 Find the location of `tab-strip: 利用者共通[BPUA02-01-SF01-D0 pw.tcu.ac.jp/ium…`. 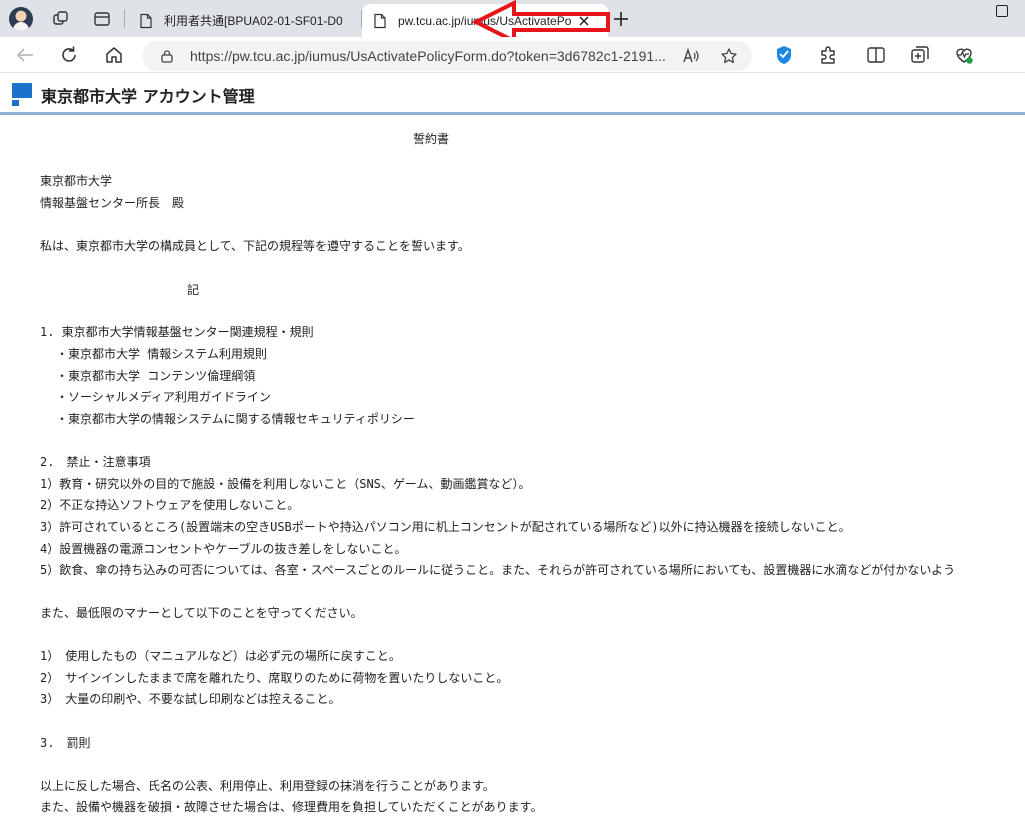

tab-strip: 利用者共通[BPUA02-01-SF01-D0 pw.tcu.ac.jp/ium… is located at coordinates (512, 18).